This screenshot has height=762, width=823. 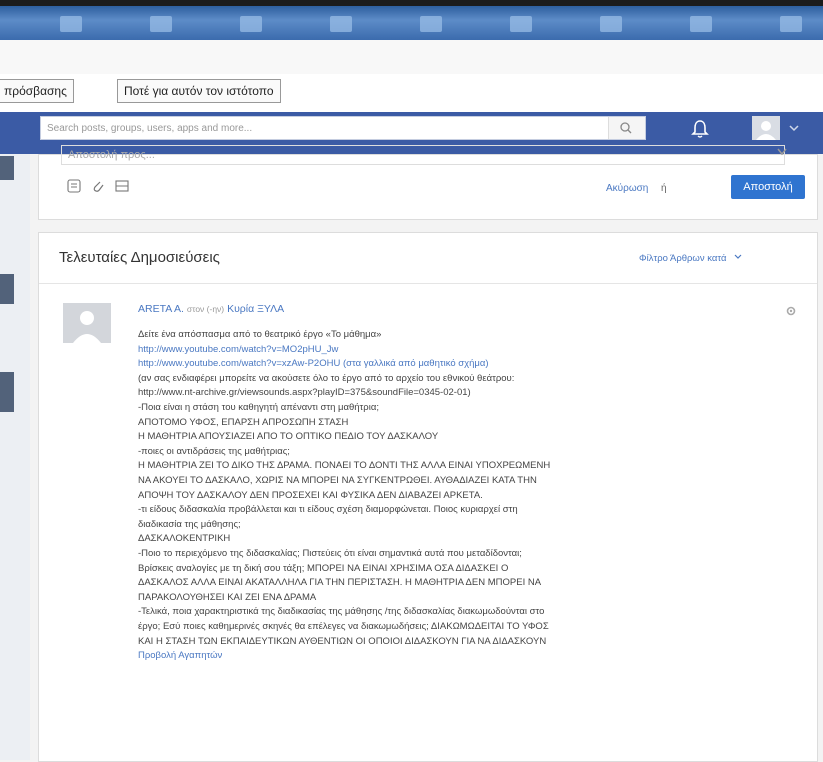 I want to click on post-to-label: στον (-ην), so click(x=205, y=309).